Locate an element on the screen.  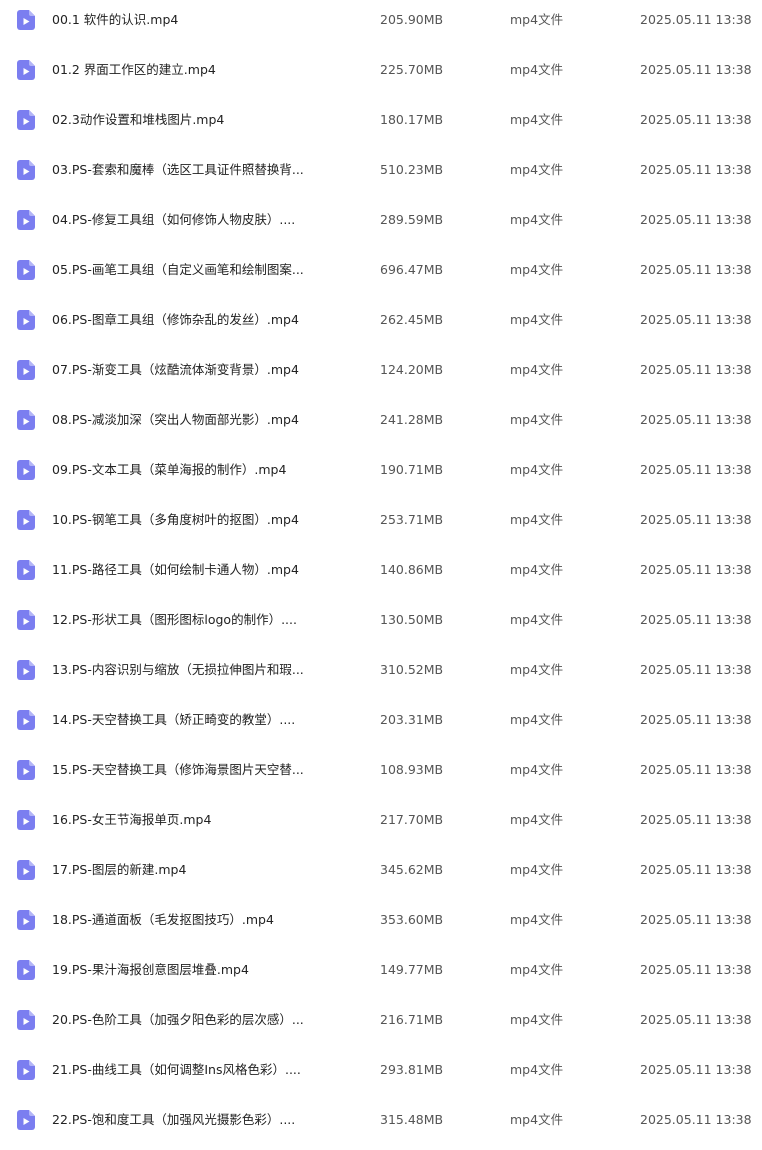
file-size: 310.52MB is located at coordinates (412, 669).